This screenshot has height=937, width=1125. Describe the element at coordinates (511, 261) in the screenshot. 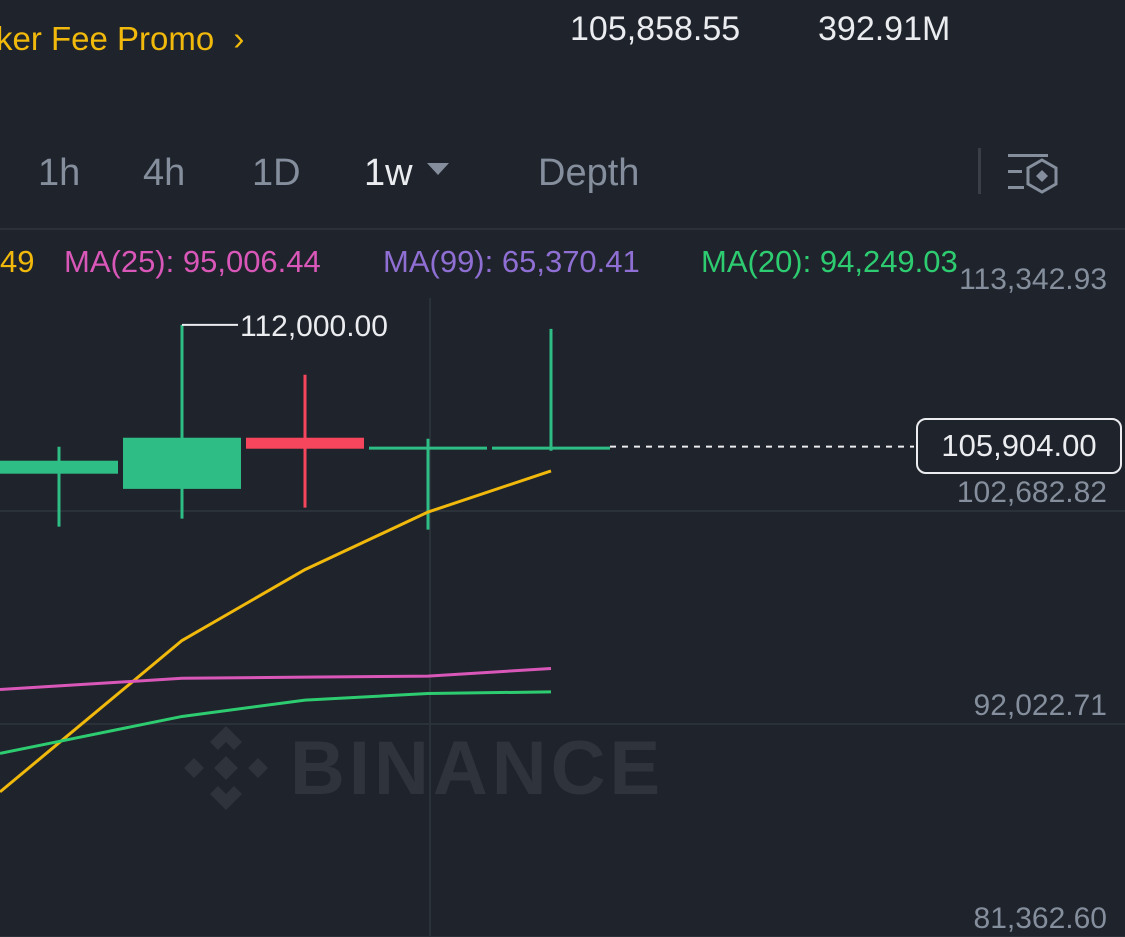

I see `ma99-legend: MA(99): 65,370.41` at that location.